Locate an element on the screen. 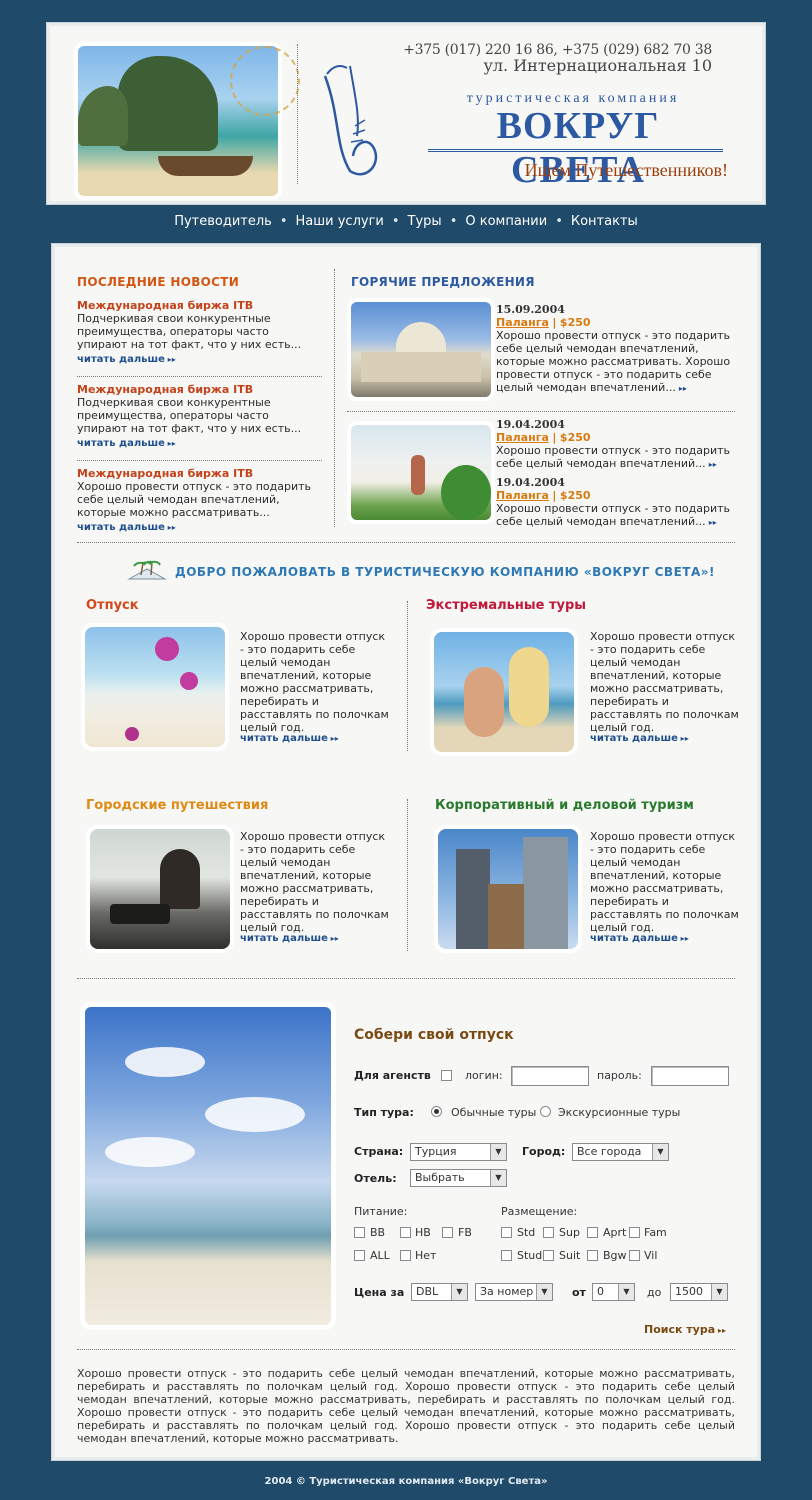 Image resolution: width=812 pixels, height=1500 pixels. agency-checkbox is located at coordinates (446, 1075).